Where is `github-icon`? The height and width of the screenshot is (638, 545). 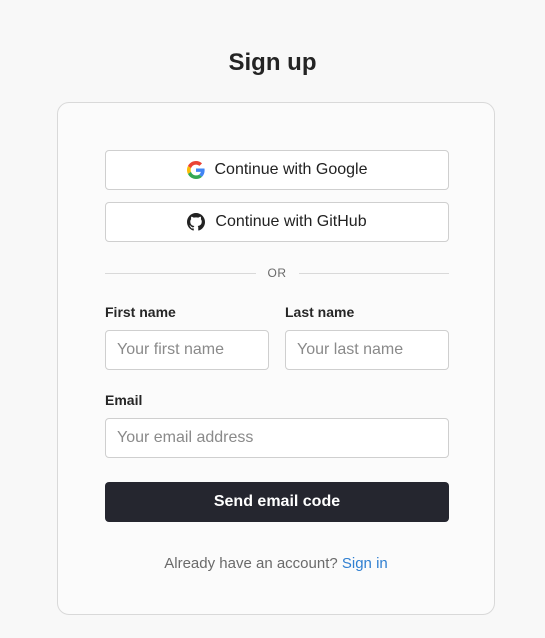
github-icon is located at coordinates (196, 222).